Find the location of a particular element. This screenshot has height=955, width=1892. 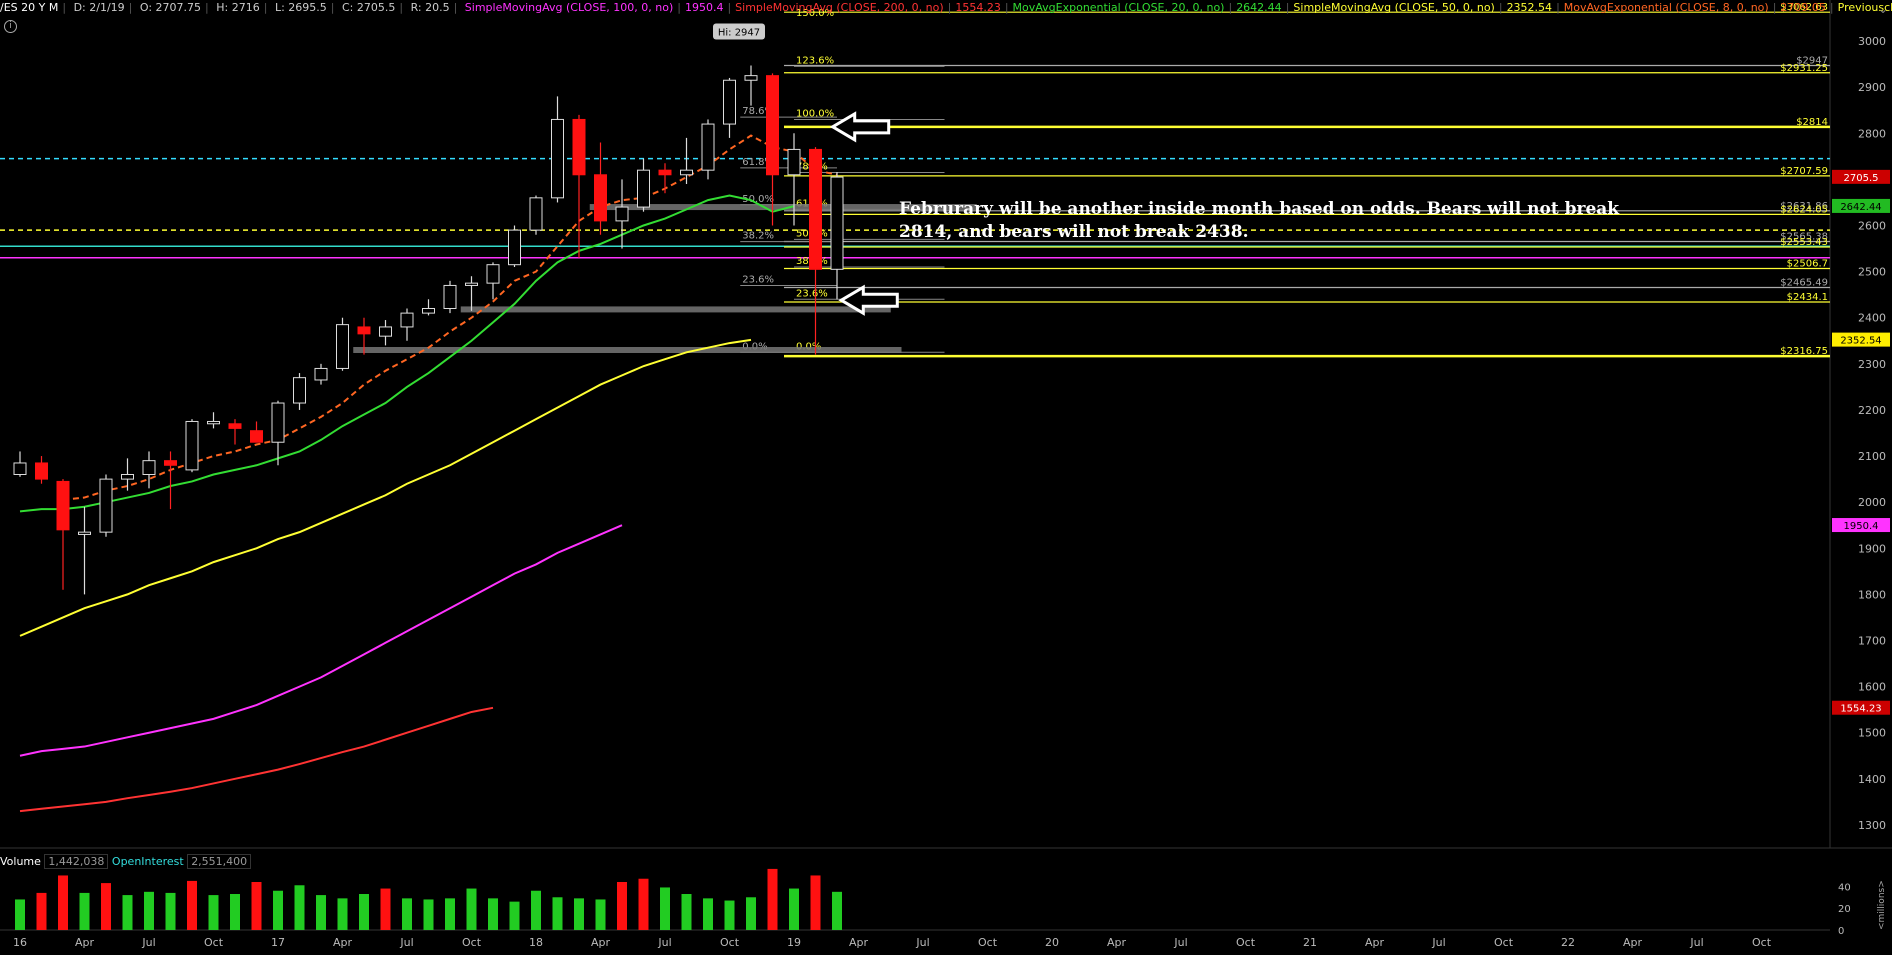

price-level-label: $2465.49 is located at coordinates (1804, 283).